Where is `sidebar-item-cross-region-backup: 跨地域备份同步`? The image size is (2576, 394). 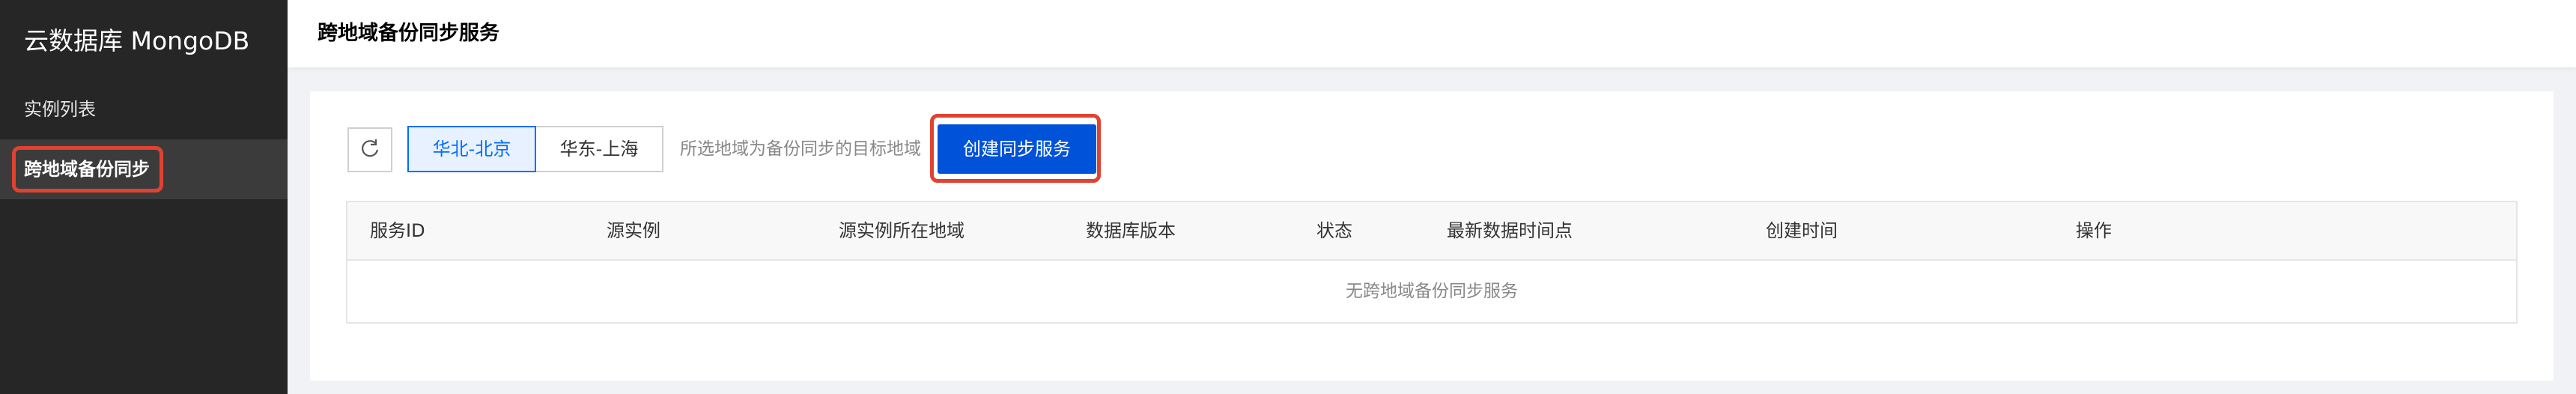 sidebar-item-cross-region-backup: 跨地域备份同步 is located at coordinates (144, 169).